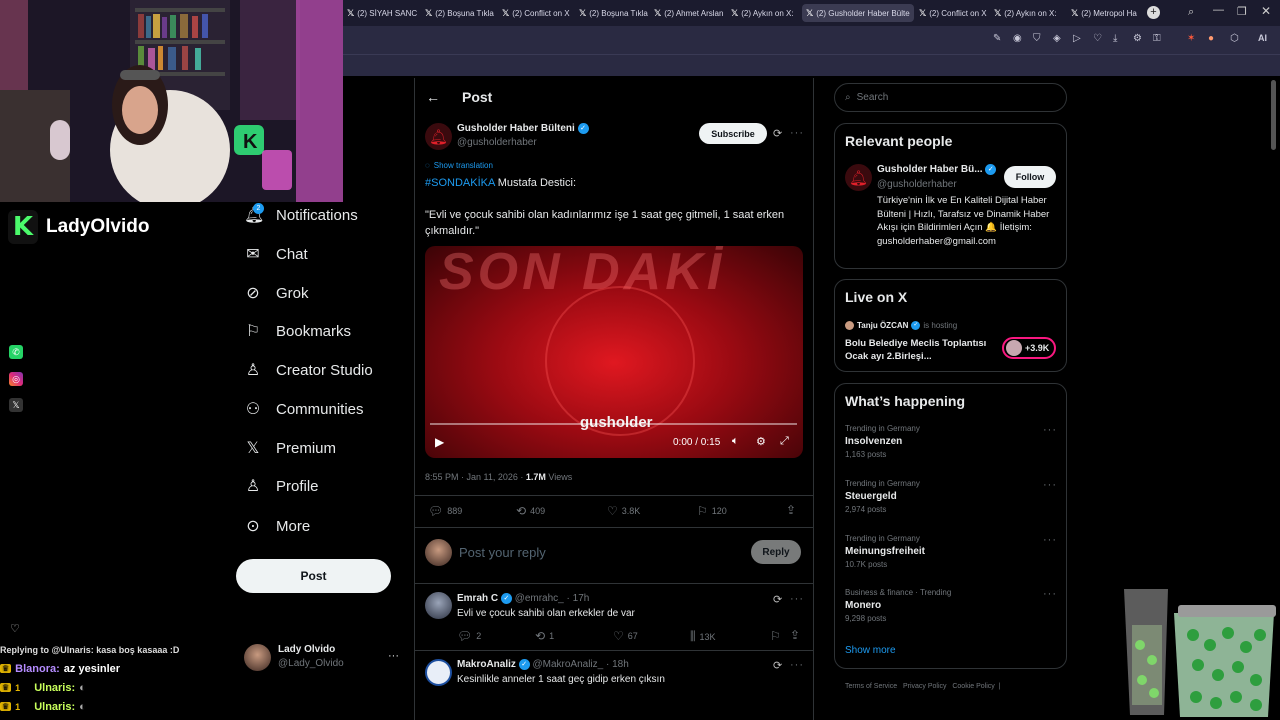  Describe the element at coordinates (1242, 11) in the screenshot. I see `maximize-icon: ❐` at that location.